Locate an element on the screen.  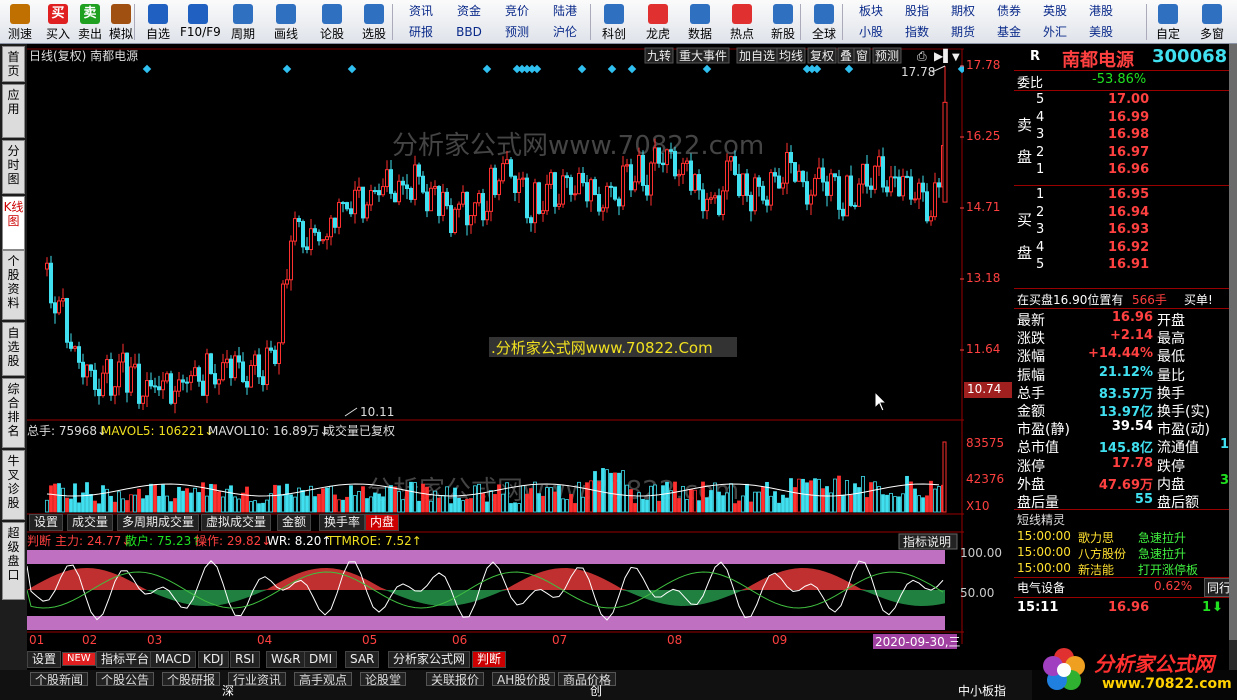
toolbar-star-button: 自选 is located at coordinates (158, 22).